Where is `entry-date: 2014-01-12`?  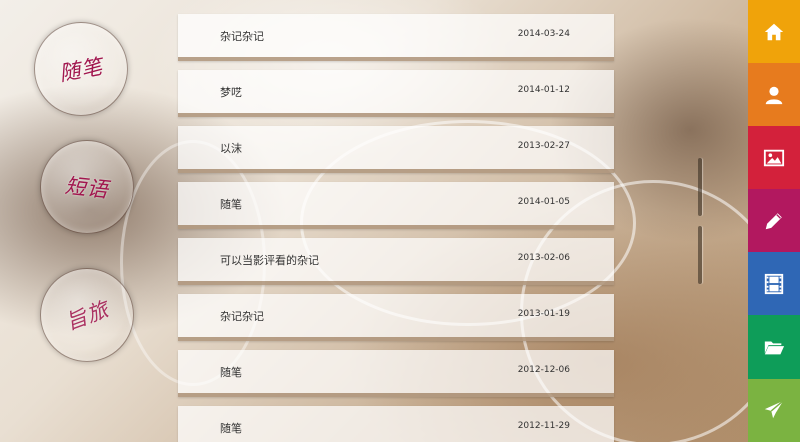
entry-date: 2014-01-12 is located at coordinates (543, 90).